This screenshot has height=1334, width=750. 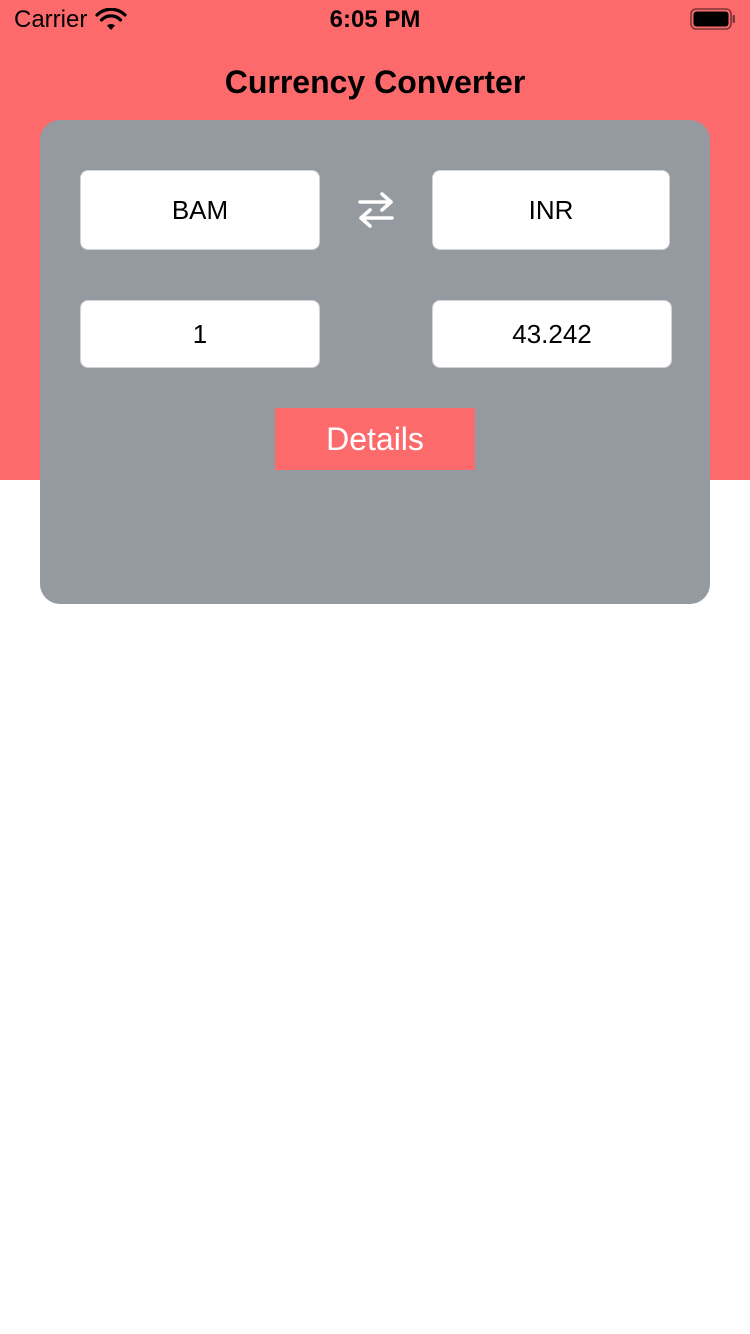 I want to click on to-currency-label: INR, so click(x=551, y=209).